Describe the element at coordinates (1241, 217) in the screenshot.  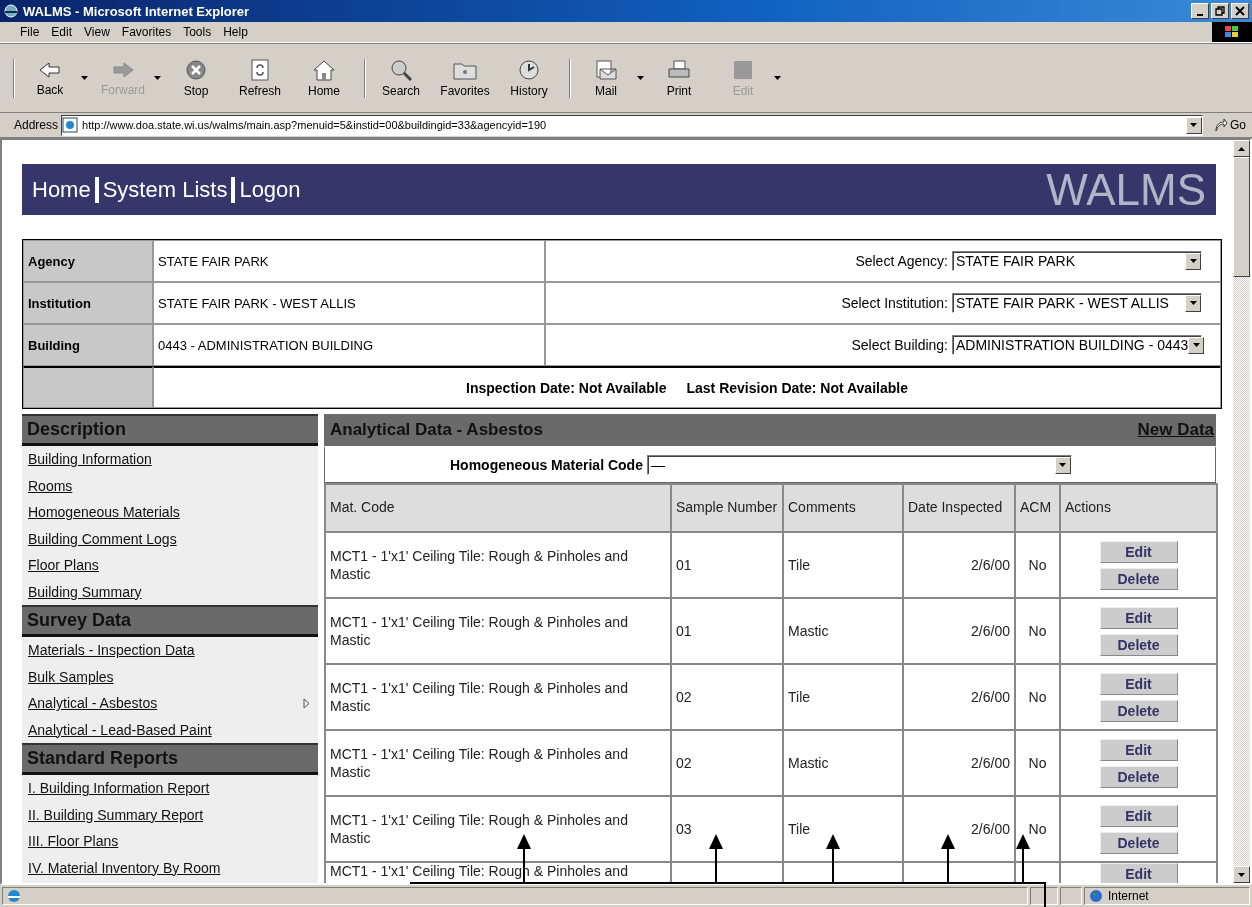
I see `scrollbar-thumb` at that location.